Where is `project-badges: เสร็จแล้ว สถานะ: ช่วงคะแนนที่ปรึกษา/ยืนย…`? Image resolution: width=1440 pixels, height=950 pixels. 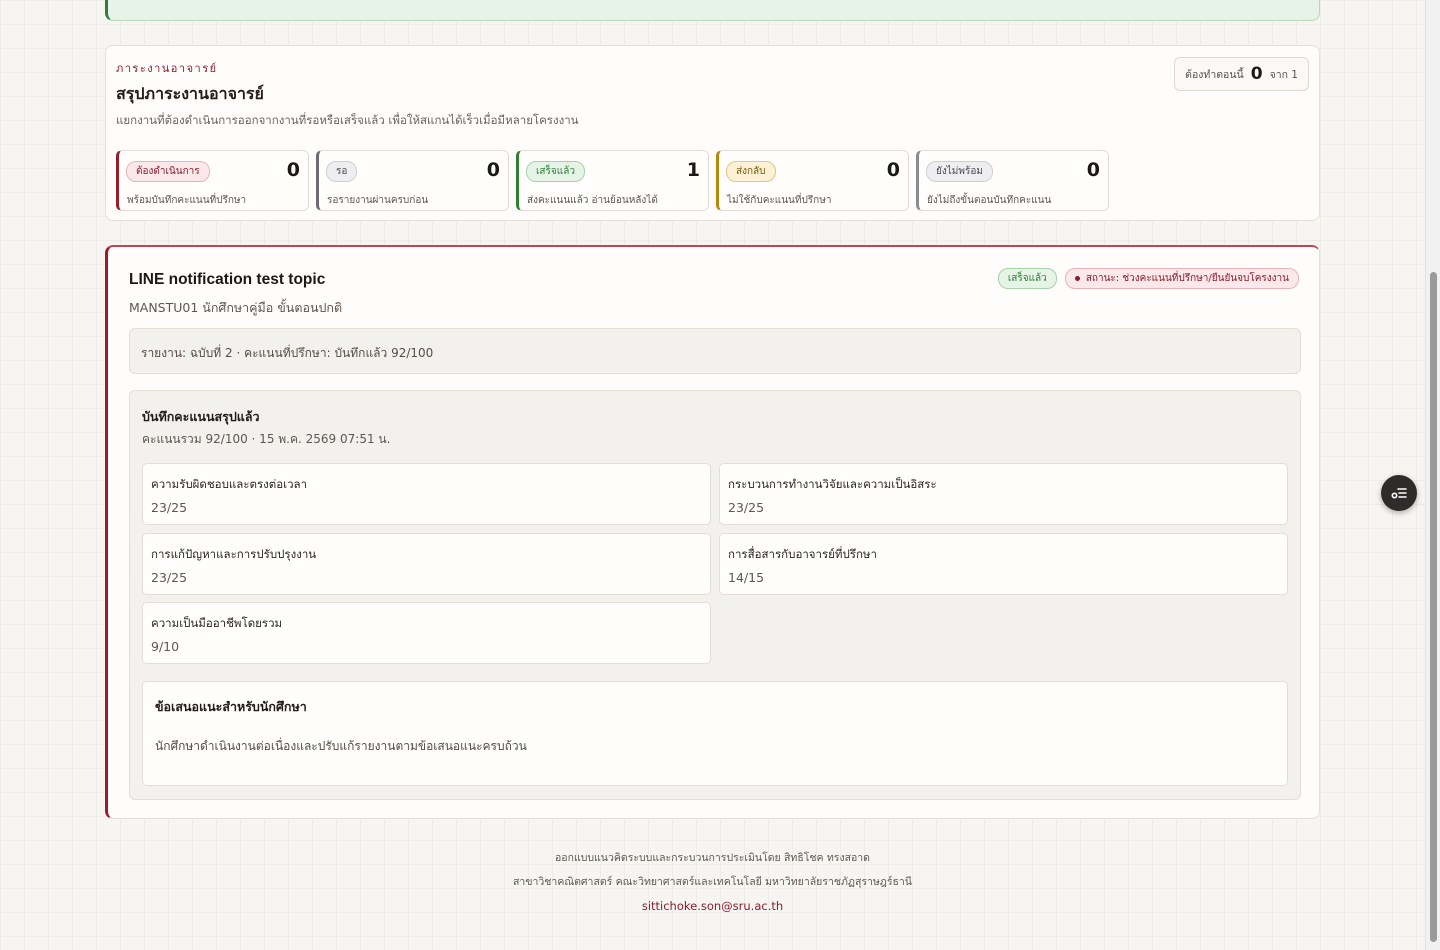 project-badges: เสร็จแล้ว สถานะ: ช่วงคะแนนที่ปรึกษา/ยืนย… is located at coordinates (1148, 278).